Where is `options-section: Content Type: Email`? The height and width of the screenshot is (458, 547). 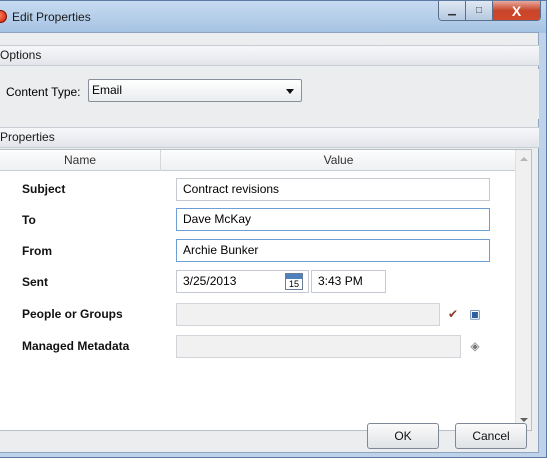
options-section: Content Type: Email is located at coordinates (269, 94).